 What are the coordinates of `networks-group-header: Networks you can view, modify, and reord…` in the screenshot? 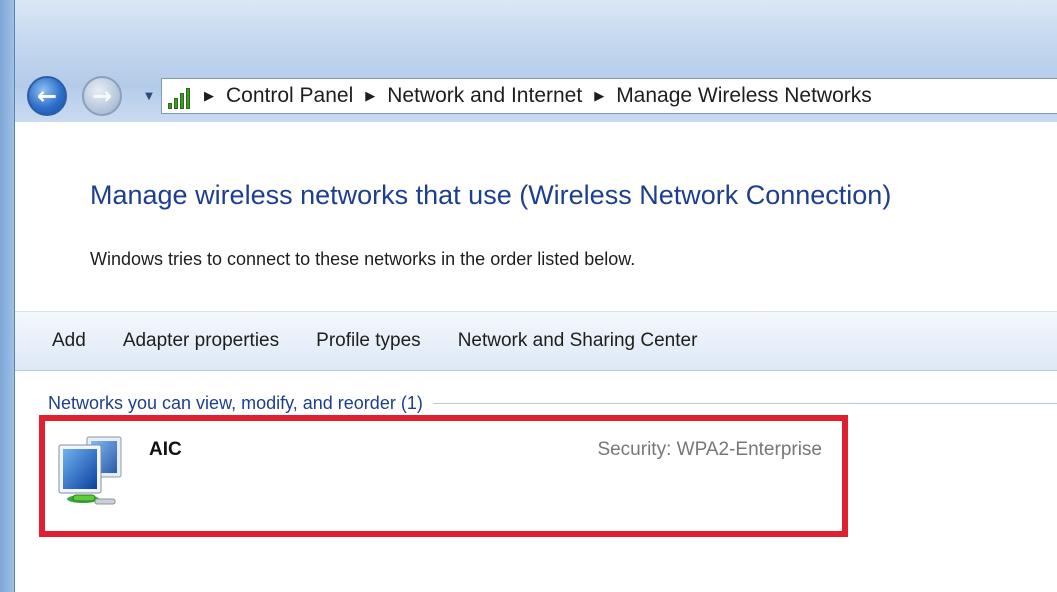 It's located at (552, 403).